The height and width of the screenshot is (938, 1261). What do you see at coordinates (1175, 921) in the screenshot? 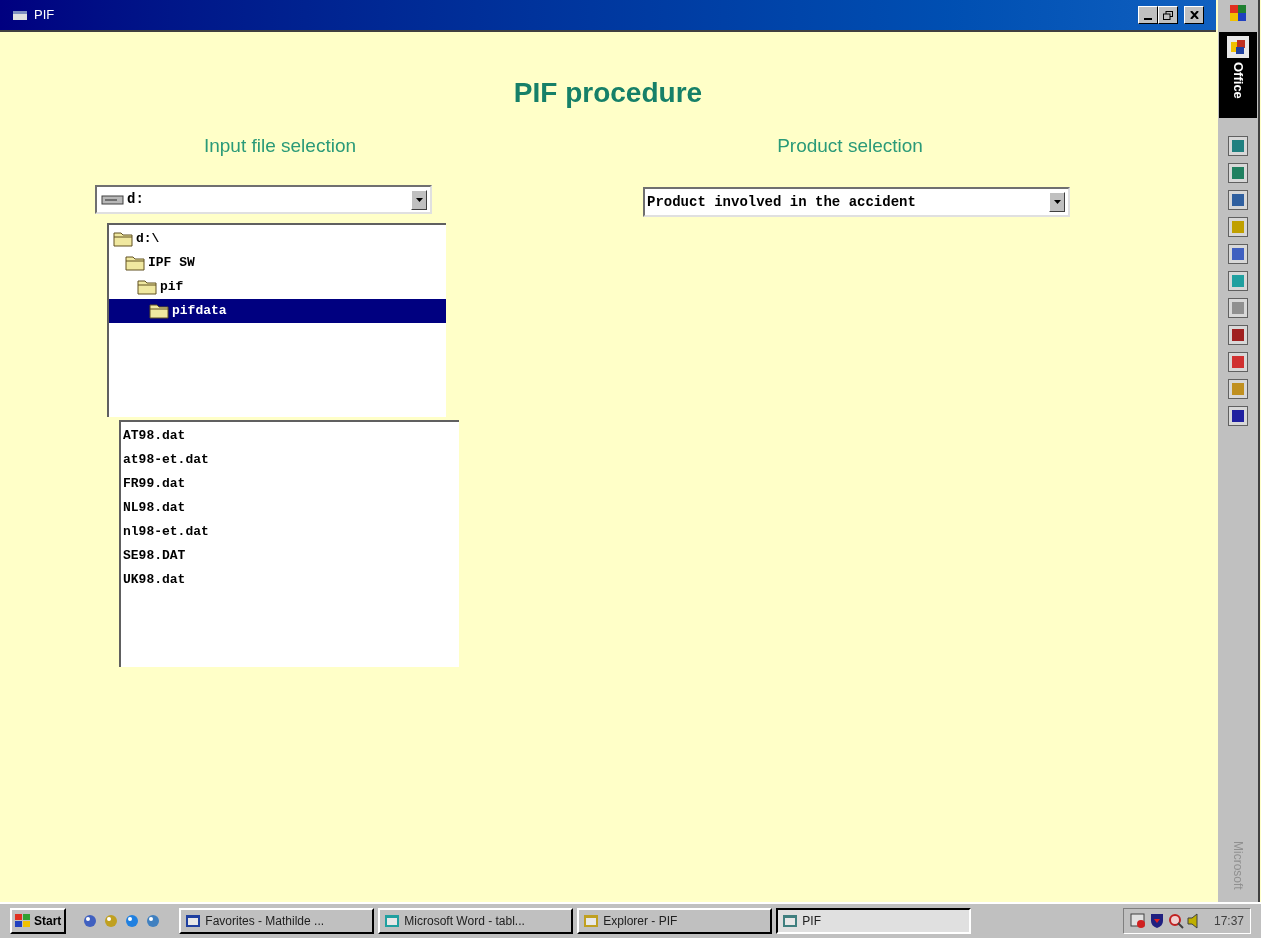
I see `magnifier-icon` at bounding box center [1175, 921].